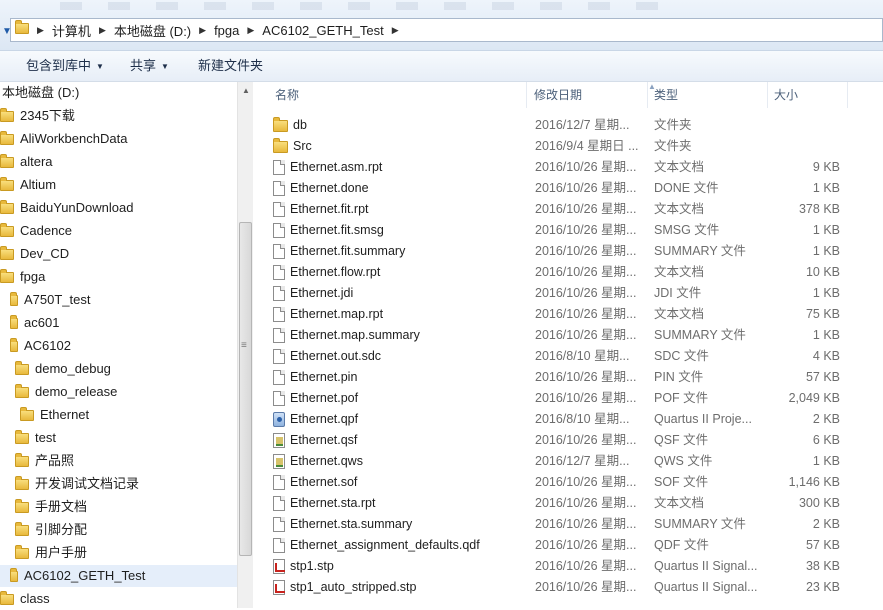 The height and width of the screenshot is (610, 883). What do you see at coordinates (118, 576) in the screenshot?
I see `nav-item: AC6102_GETH_Test` at bounding box center [118, 576].